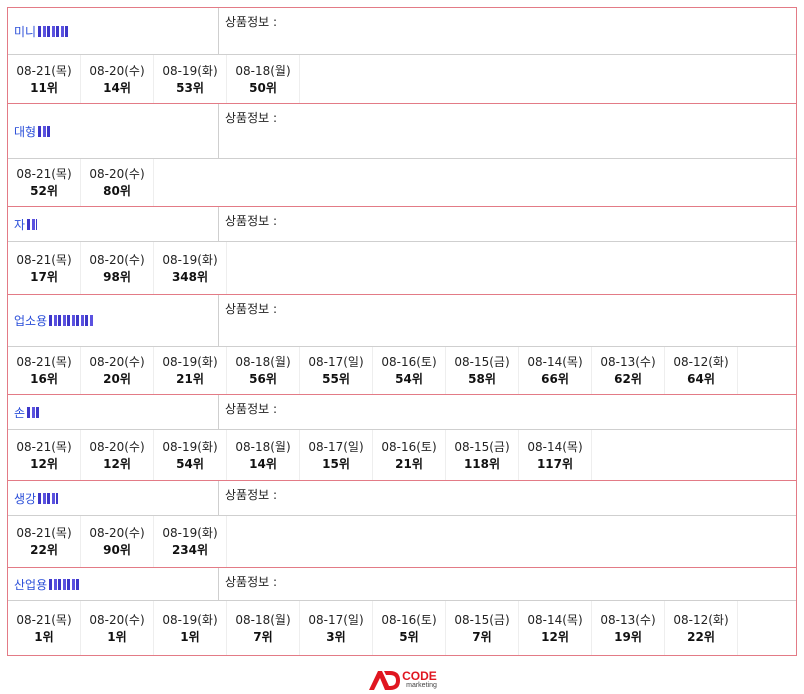  Describe the element at coordinates (44, 87) in the screenshot. I see `rank-value: 11위` at that location.